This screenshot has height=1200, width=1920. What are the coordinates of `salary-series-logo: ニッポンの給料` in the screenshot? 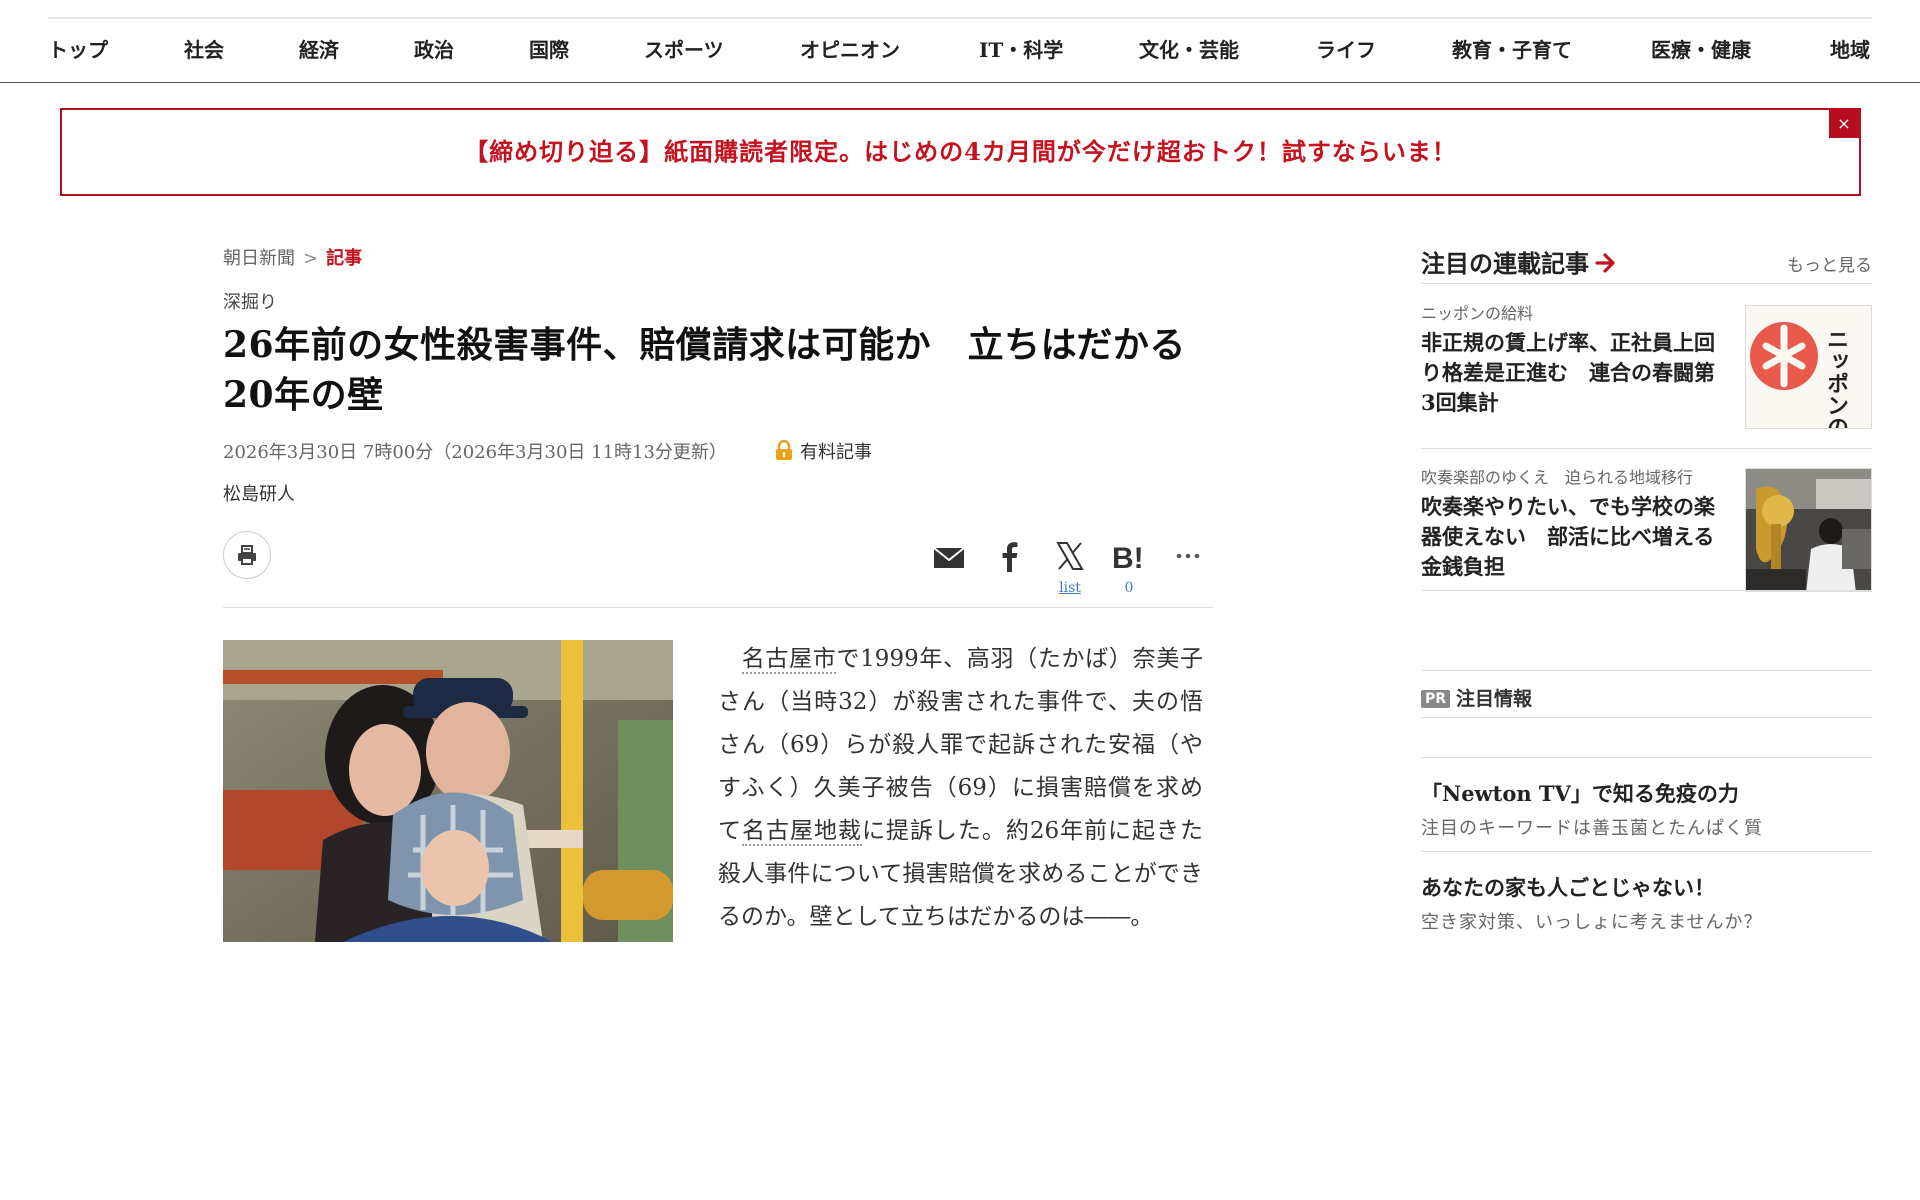 It's located at (1808, 367).